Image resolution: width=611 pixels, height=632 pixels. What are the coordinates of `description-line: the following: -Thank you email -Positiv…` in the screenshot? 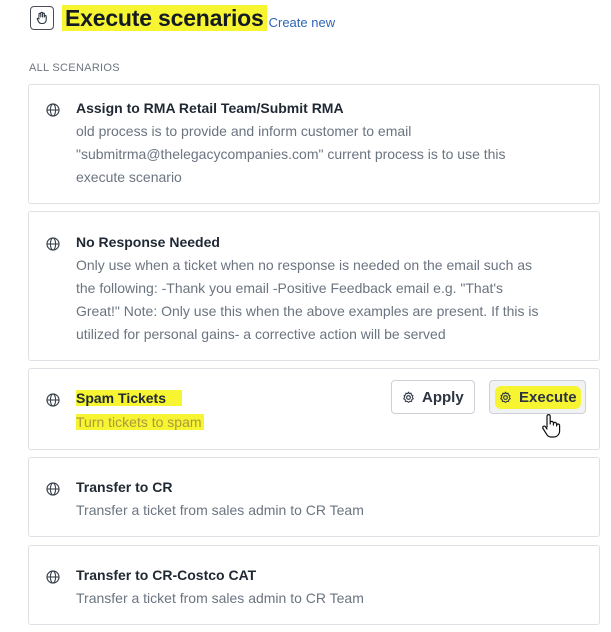 It's located at (290, 288).